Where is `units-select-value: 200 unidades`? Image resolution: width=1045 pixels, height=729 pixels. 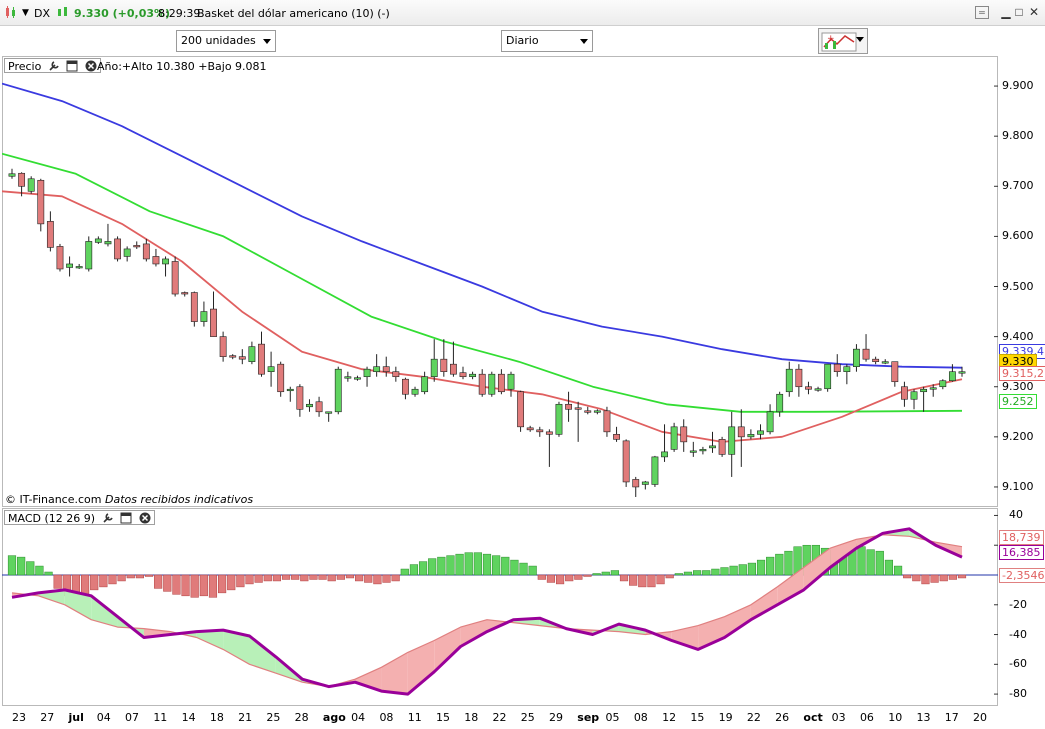 units-select-value: 200 unidades is located at coordinates (218, 40).